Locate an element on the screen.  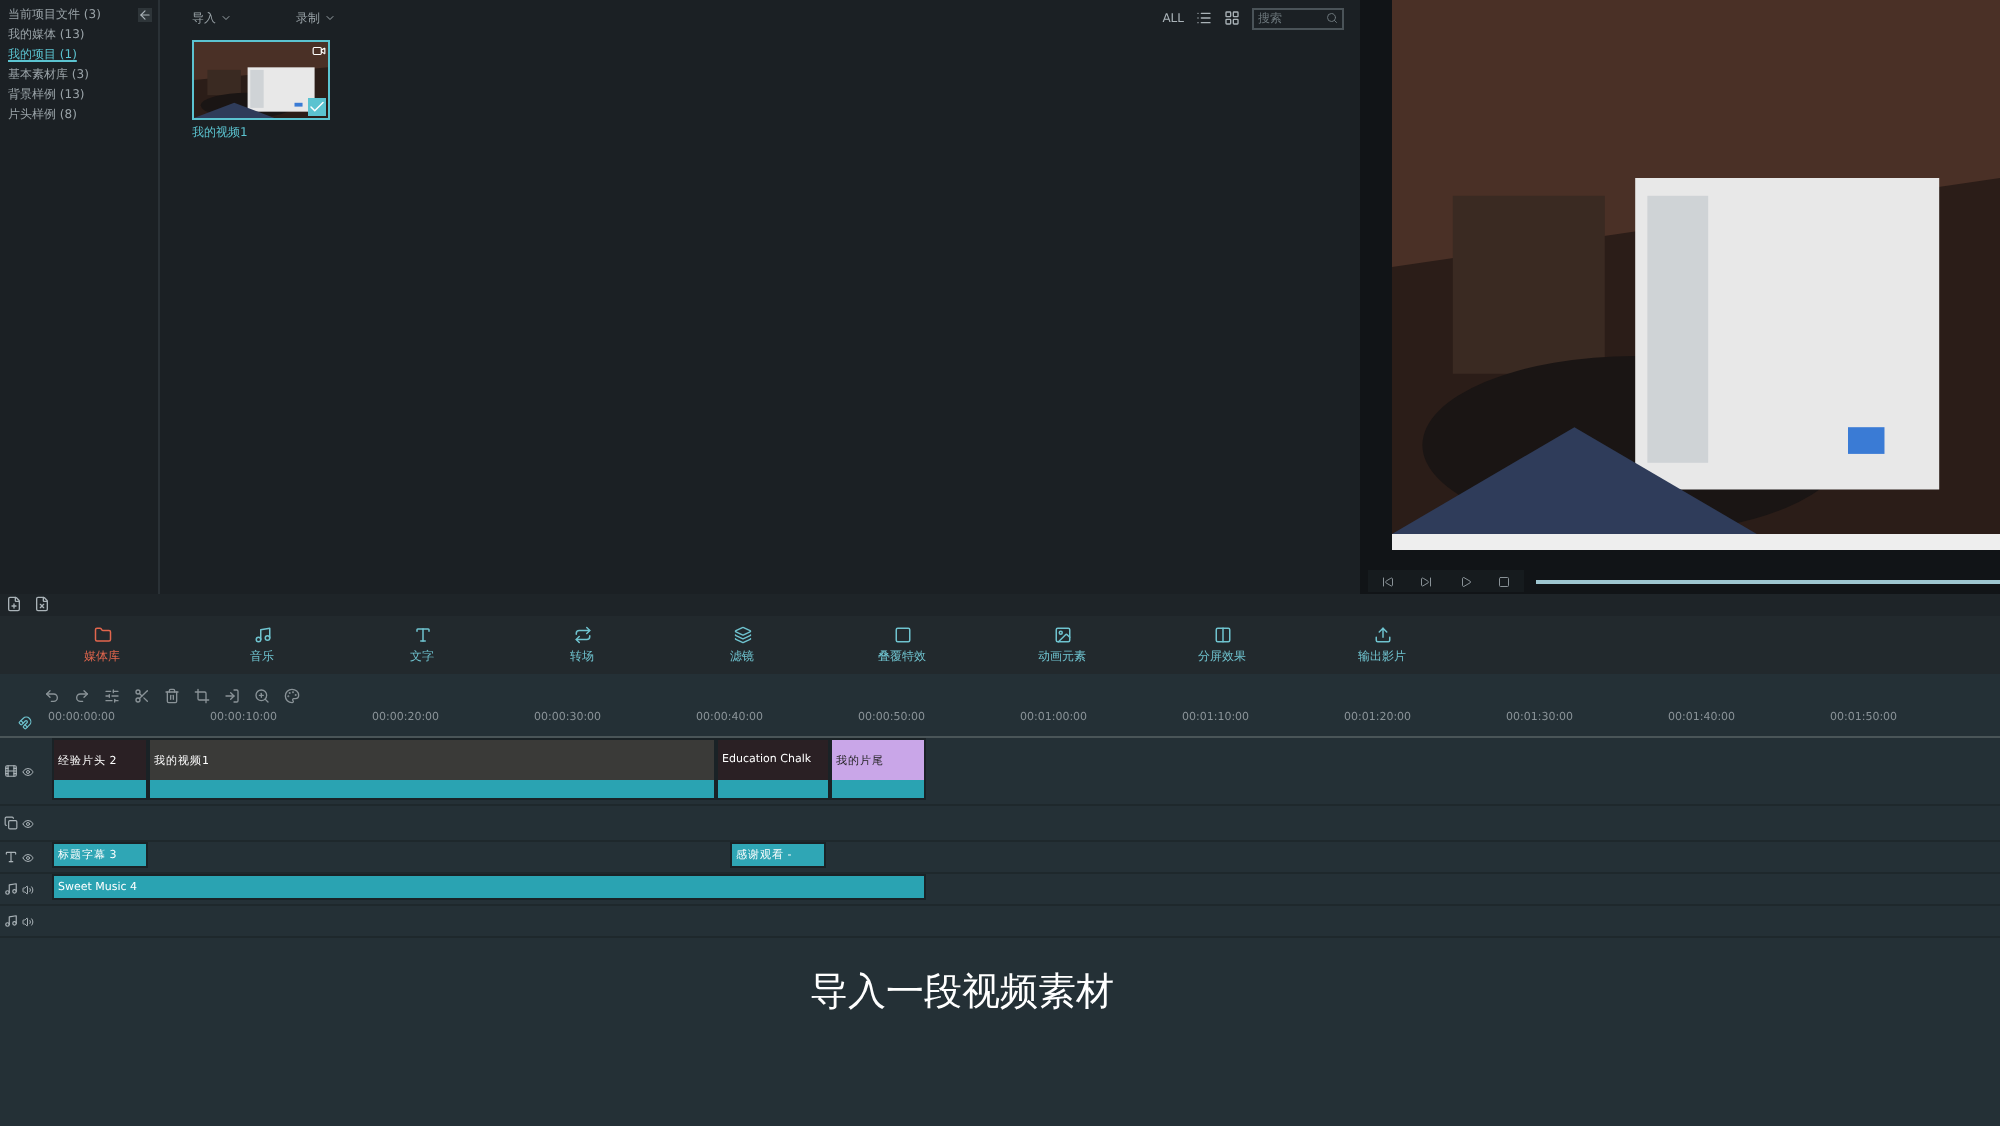
skip-forward-icon is located at coordinates (1426, 581).